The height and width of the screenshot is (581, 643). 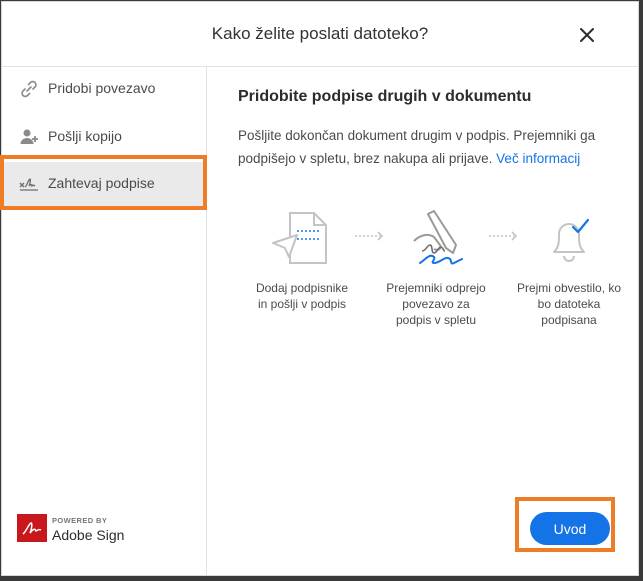 What do you see at coordinates (299, 238) in the screenshot?
I see `send-document-icon` at bounding box center [299, 238].